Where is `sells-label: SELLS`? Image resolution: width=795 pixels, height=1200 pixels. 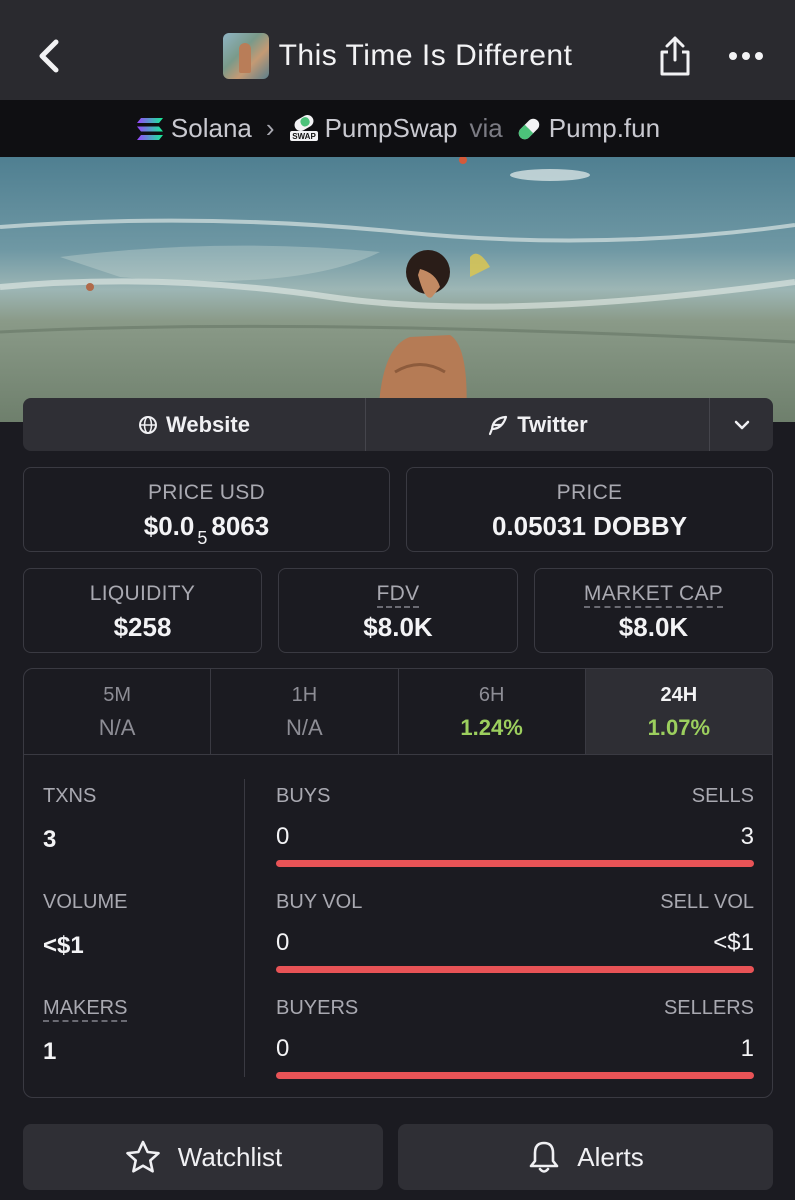 sells-label: SELLS is located at coordinates (722, 796).